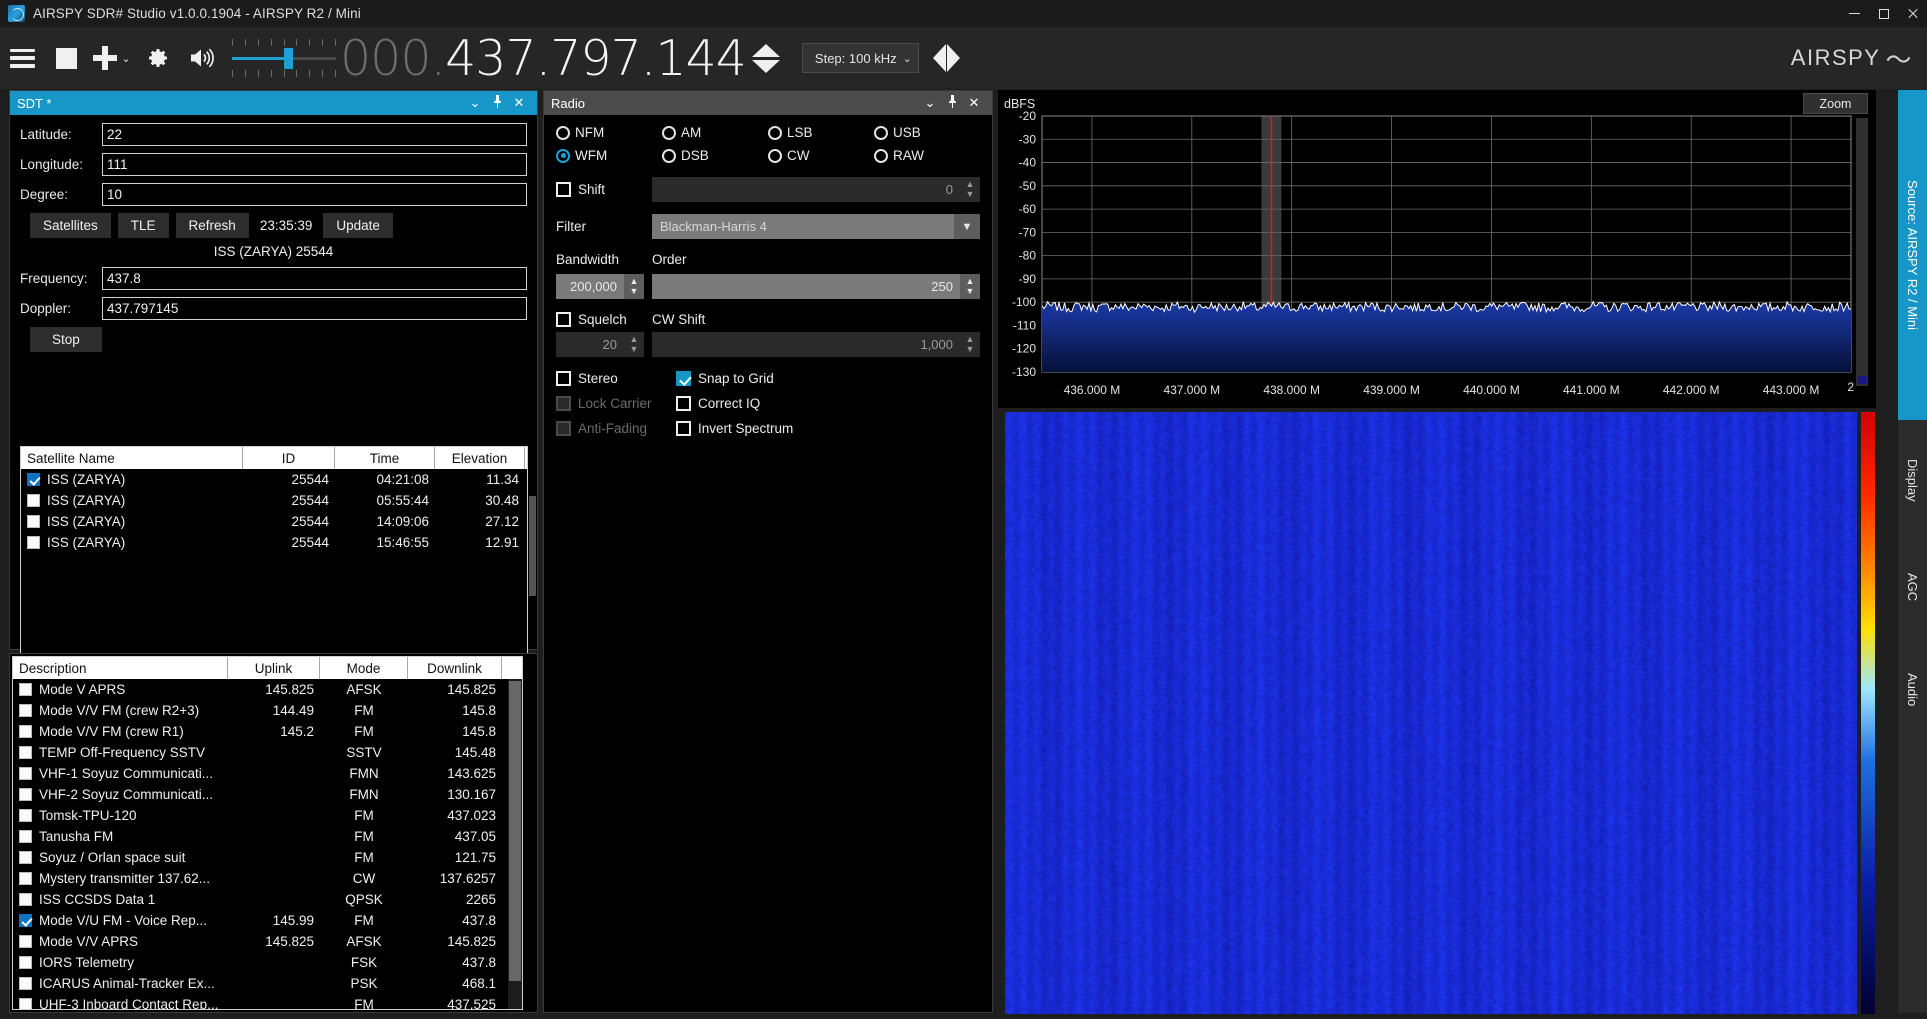 The image size is (1927, 1019). What do you see at coordinates (212, 225) in the screenshot?
I see `refresh-button: Refresh` at bounding box center [212, 225].